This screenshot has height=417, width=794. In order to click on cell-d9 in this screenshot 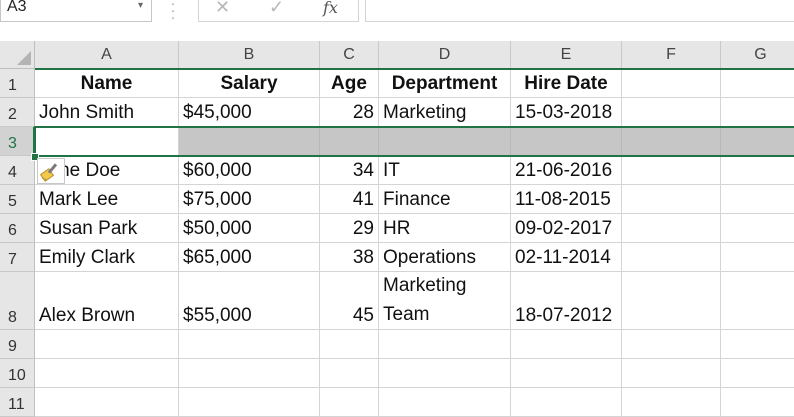, I will do `click(445, 344)`.